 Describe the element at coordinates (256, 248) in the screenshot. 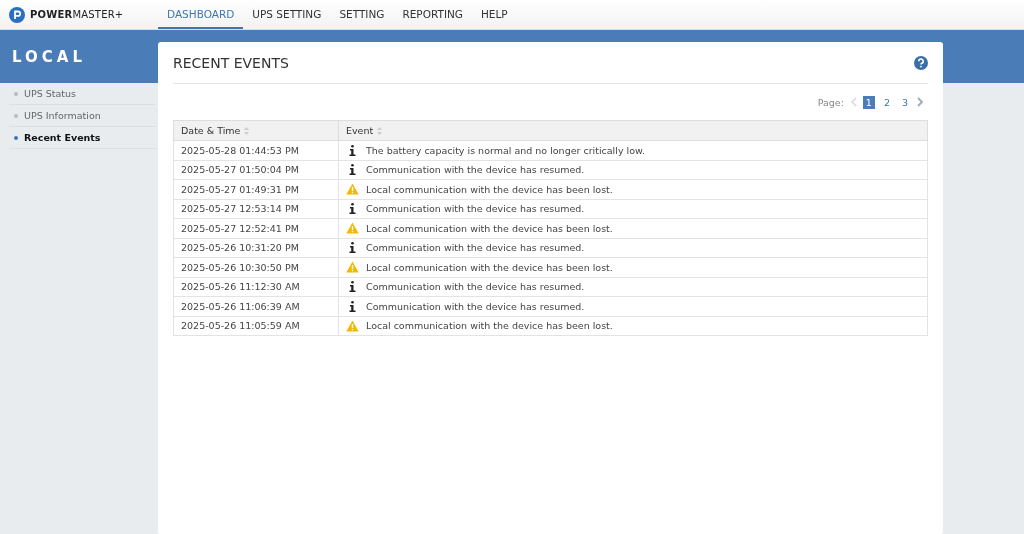

I see `table-cell: 2025-05-26 10:31:20 PM` at that location.